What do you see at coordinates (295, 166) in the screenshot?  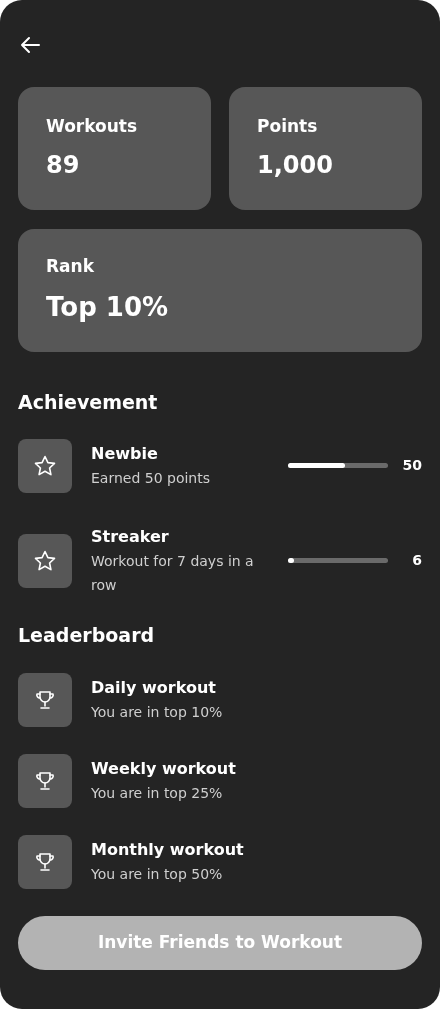 I see `stat-value: 1,000` at bounding box center [295, 166].